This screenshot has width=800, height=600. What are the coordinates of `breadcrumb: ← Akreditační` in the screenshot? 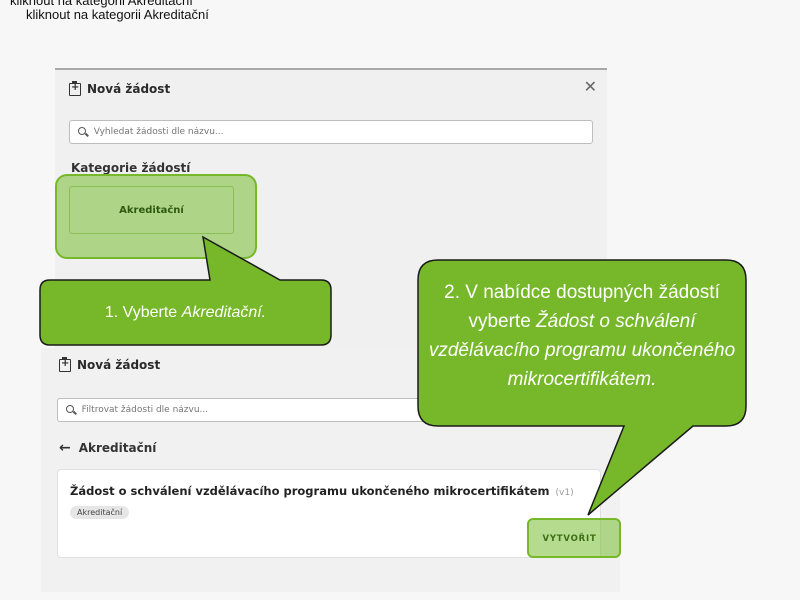 It's located at (107, 448).